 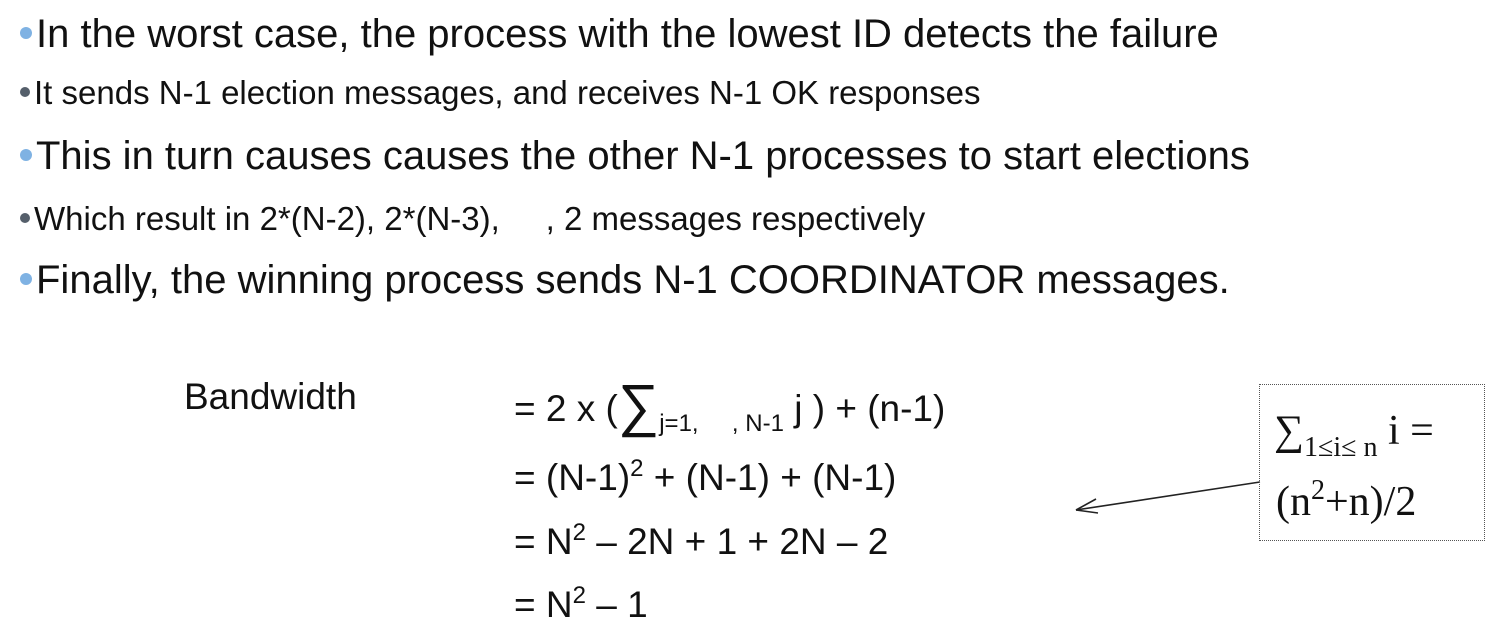 I want to click on eq2-post: + (N-1) + (N-1), so click(x=770, y=477).